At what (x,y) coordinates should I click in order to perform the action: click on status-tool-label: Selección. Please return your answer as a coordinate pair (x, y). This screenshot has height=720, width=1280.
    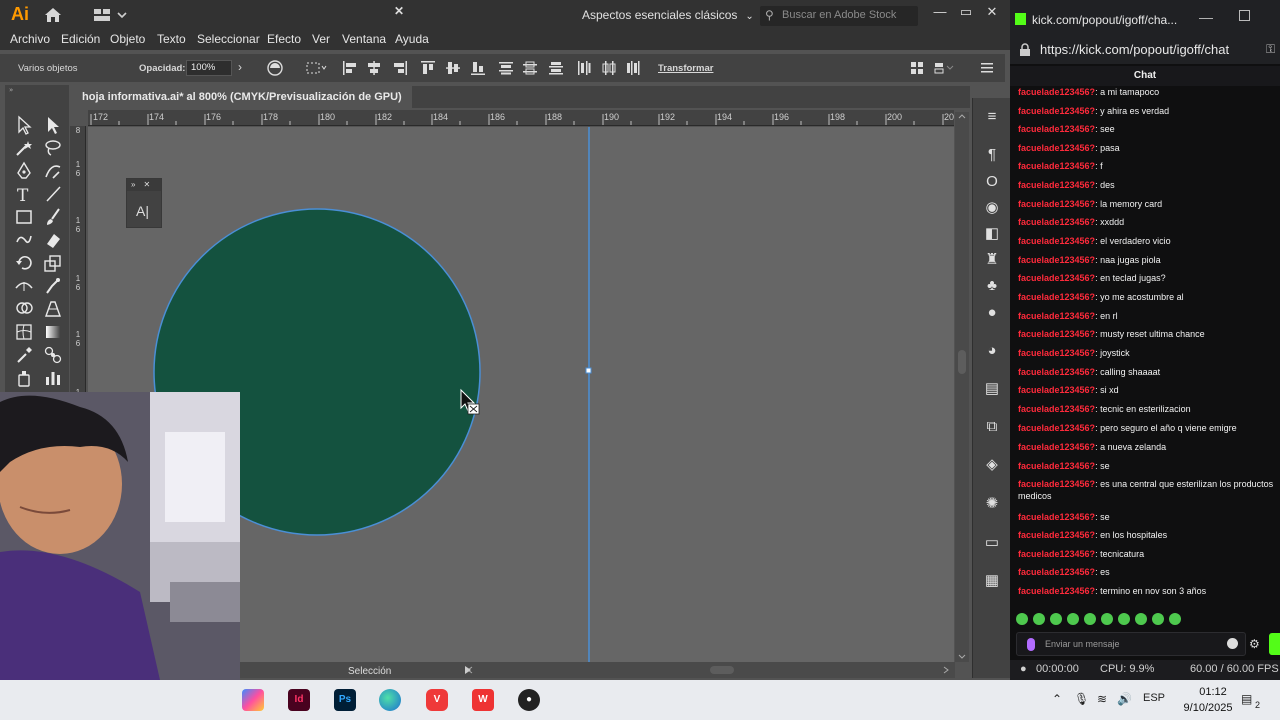
    Looking at the image, I should click on (369, 671).